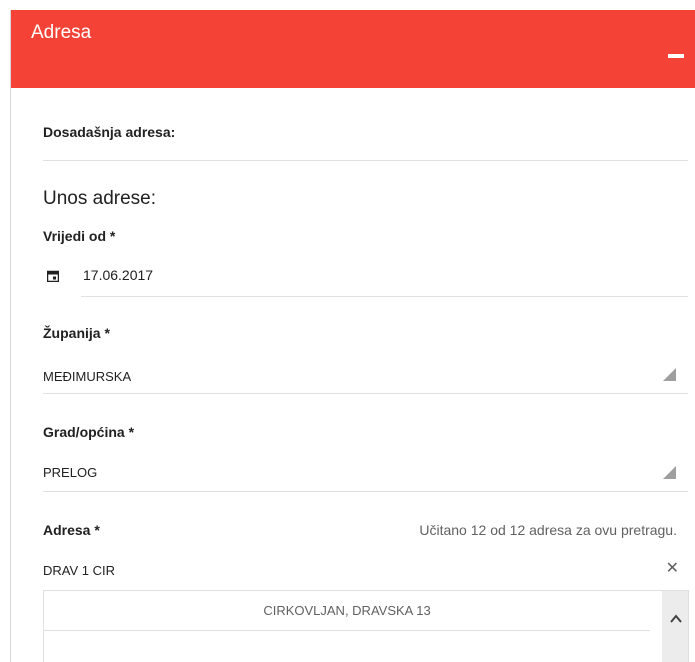 The height and width of the screenshot is (662, 695). What do you see at coordinates (365, 279) in the screenshot?
I see `valid-from-field: 17.06.2017` at bounding box center [365, 279].